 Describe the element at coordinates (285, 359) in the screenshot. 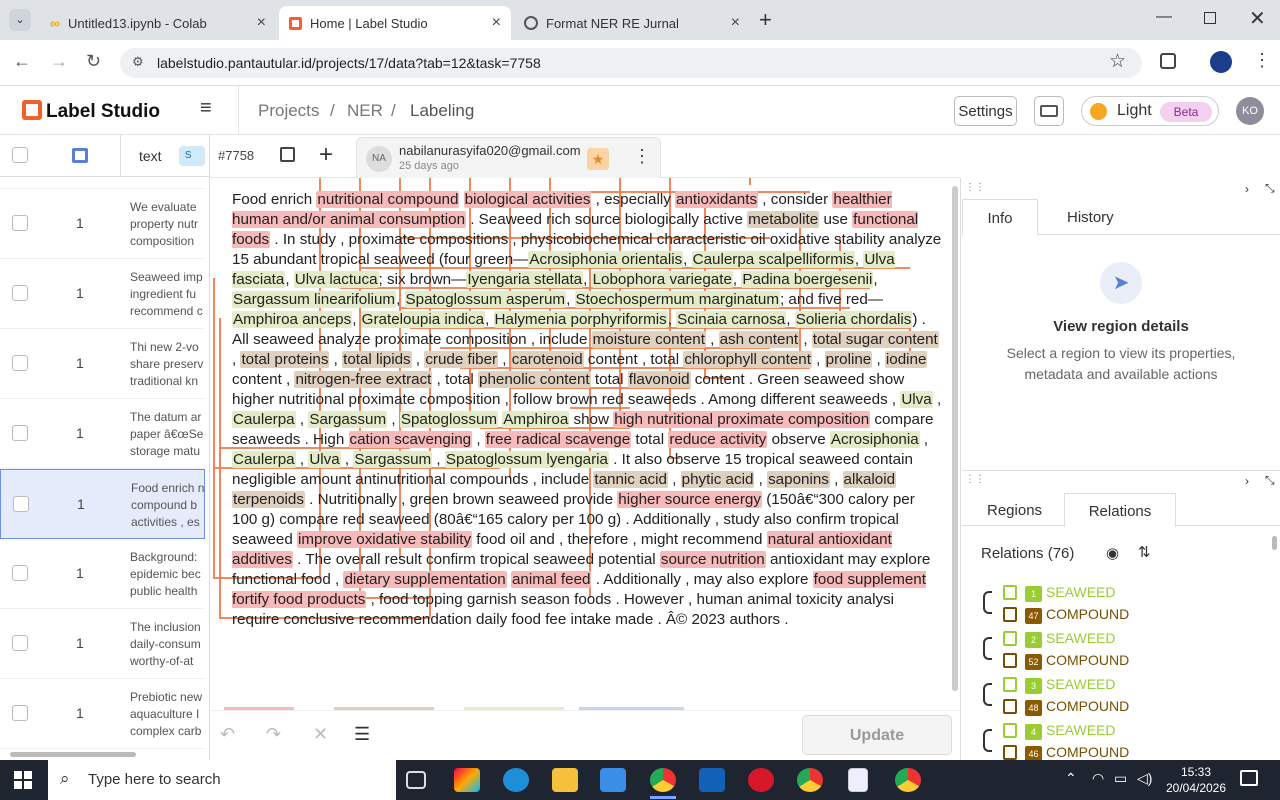

I see `entity-span: total proteins` at that location.